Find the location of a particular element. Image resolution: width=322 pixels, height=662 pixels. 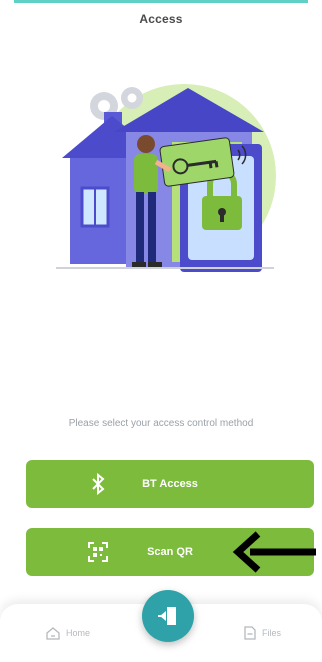

nav-files-label: Files is located at coordinates (272, 633).